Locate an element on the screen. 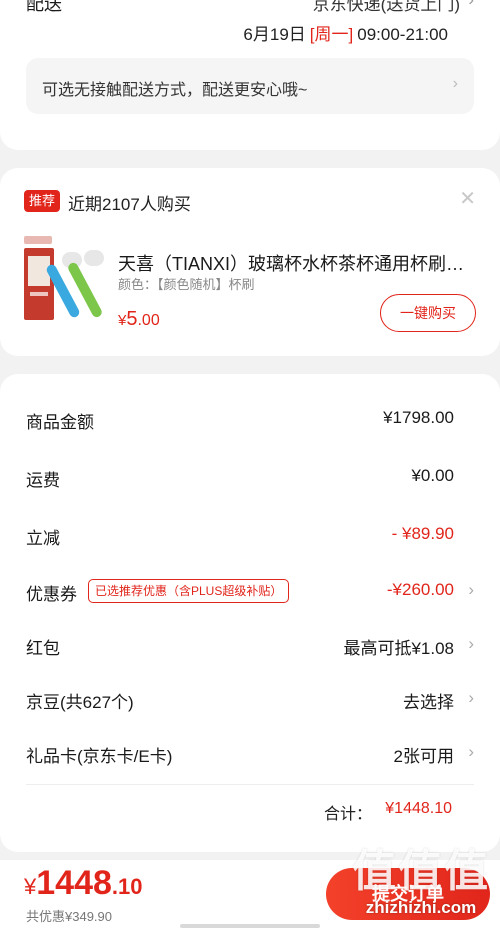  jingdou-label: 京豆(共627个) is located at coordinates (80, 702).